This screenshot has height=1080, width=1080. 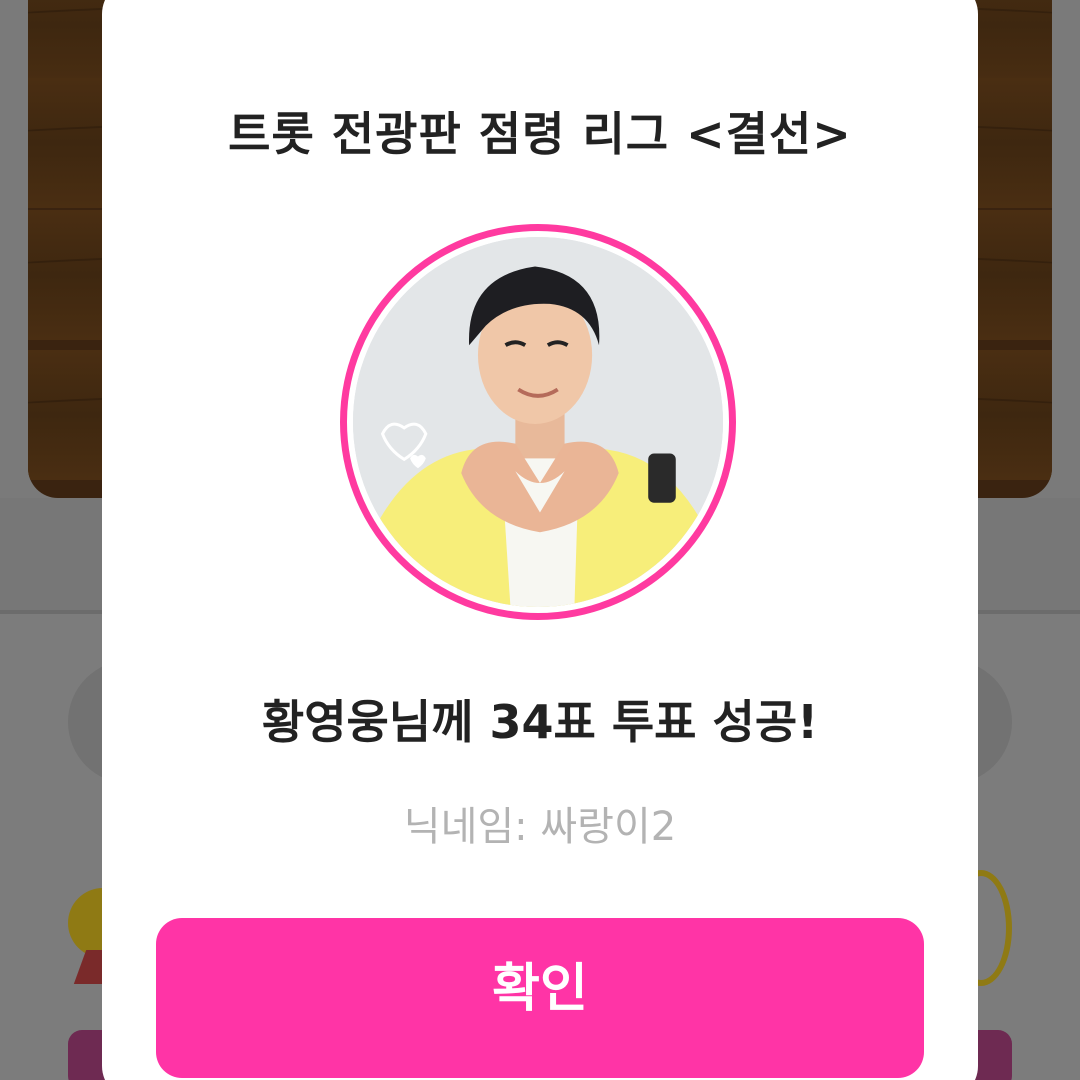 I want to click on nickname-line: 닉네임: 싸랑이2, so click(x=540, y=823).